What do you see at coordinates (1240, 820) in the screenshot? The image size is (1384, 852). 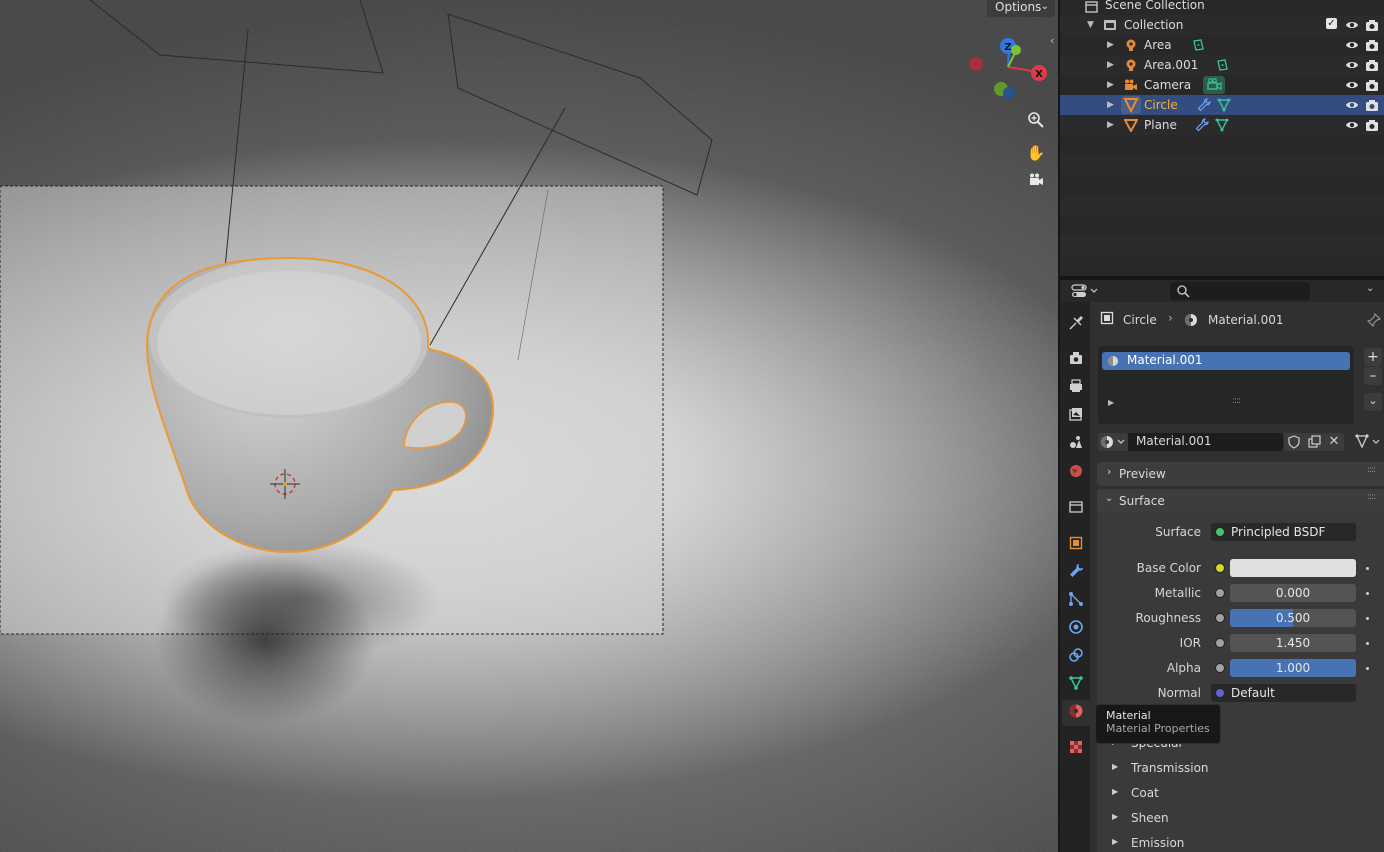 I see `subpanel-sheen: ▶ Sheen` at bounding box center [1240, 820].